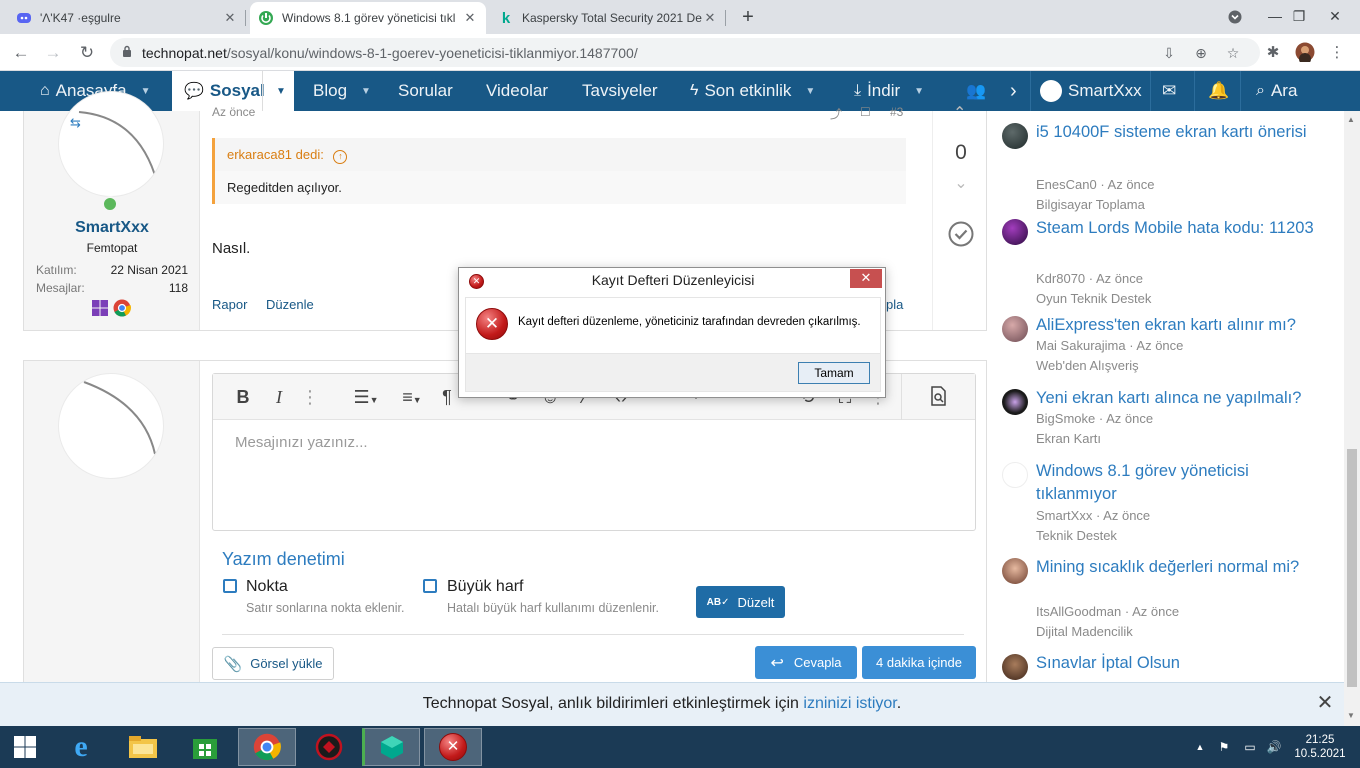 The width and height of the screenshot is (1360, 768). What do you see at coordinates (748, 17) in the screenshot?
I see `new-tab-button: +` at bounding box center [748, 17].